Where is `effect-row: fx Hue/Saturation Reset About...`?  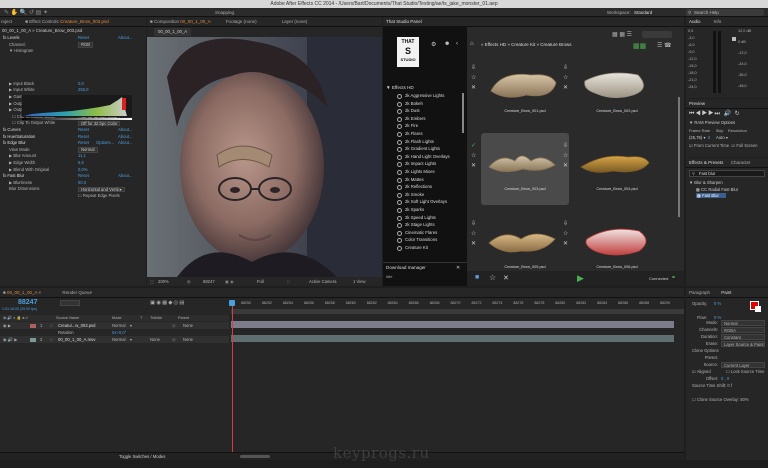 effect-row: fx Hue/Saturation Reset About... is located at coordinates (73, 137).